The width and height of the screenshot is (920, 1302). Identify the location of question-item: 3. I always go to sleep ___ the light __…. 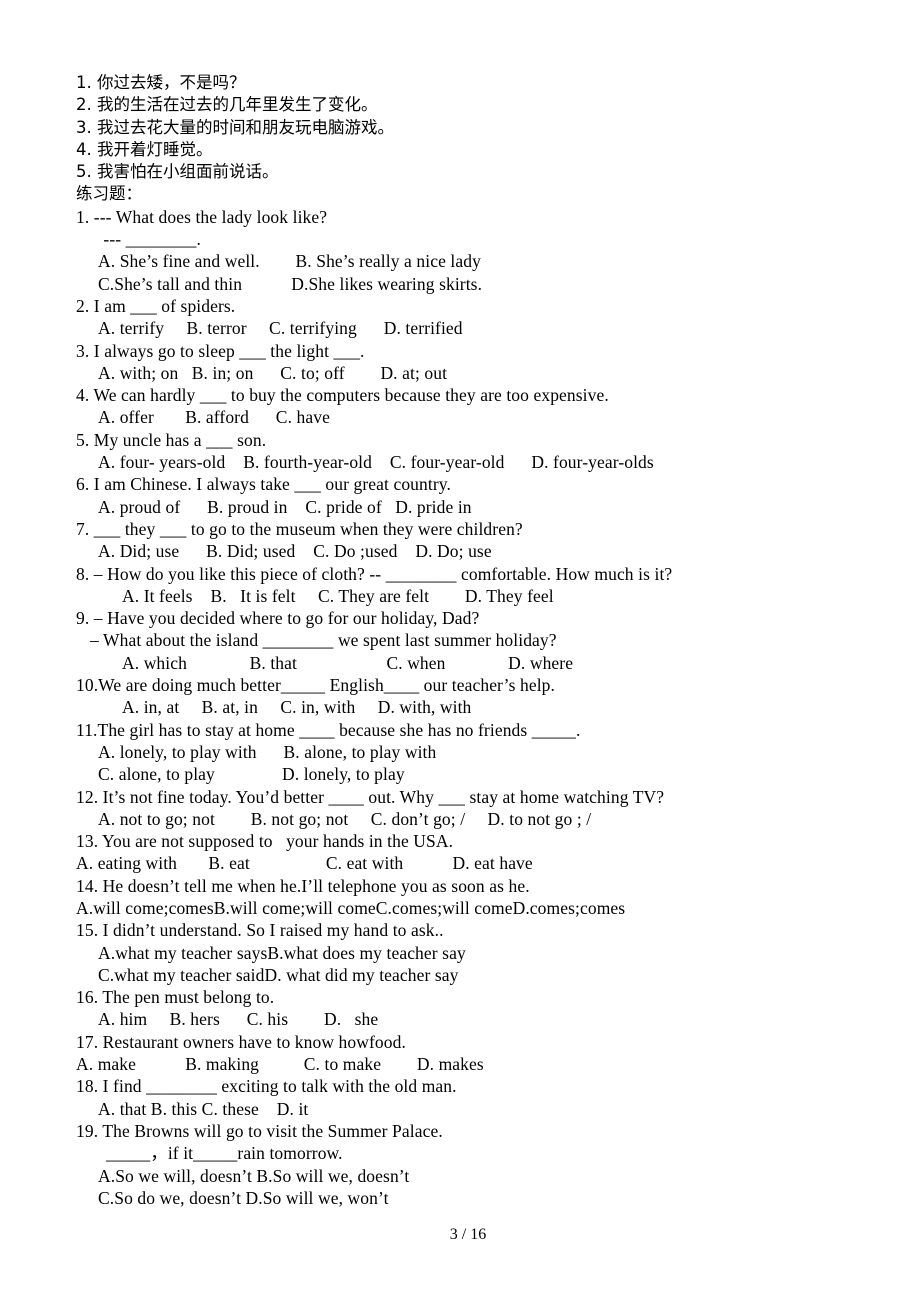
(461, 362).